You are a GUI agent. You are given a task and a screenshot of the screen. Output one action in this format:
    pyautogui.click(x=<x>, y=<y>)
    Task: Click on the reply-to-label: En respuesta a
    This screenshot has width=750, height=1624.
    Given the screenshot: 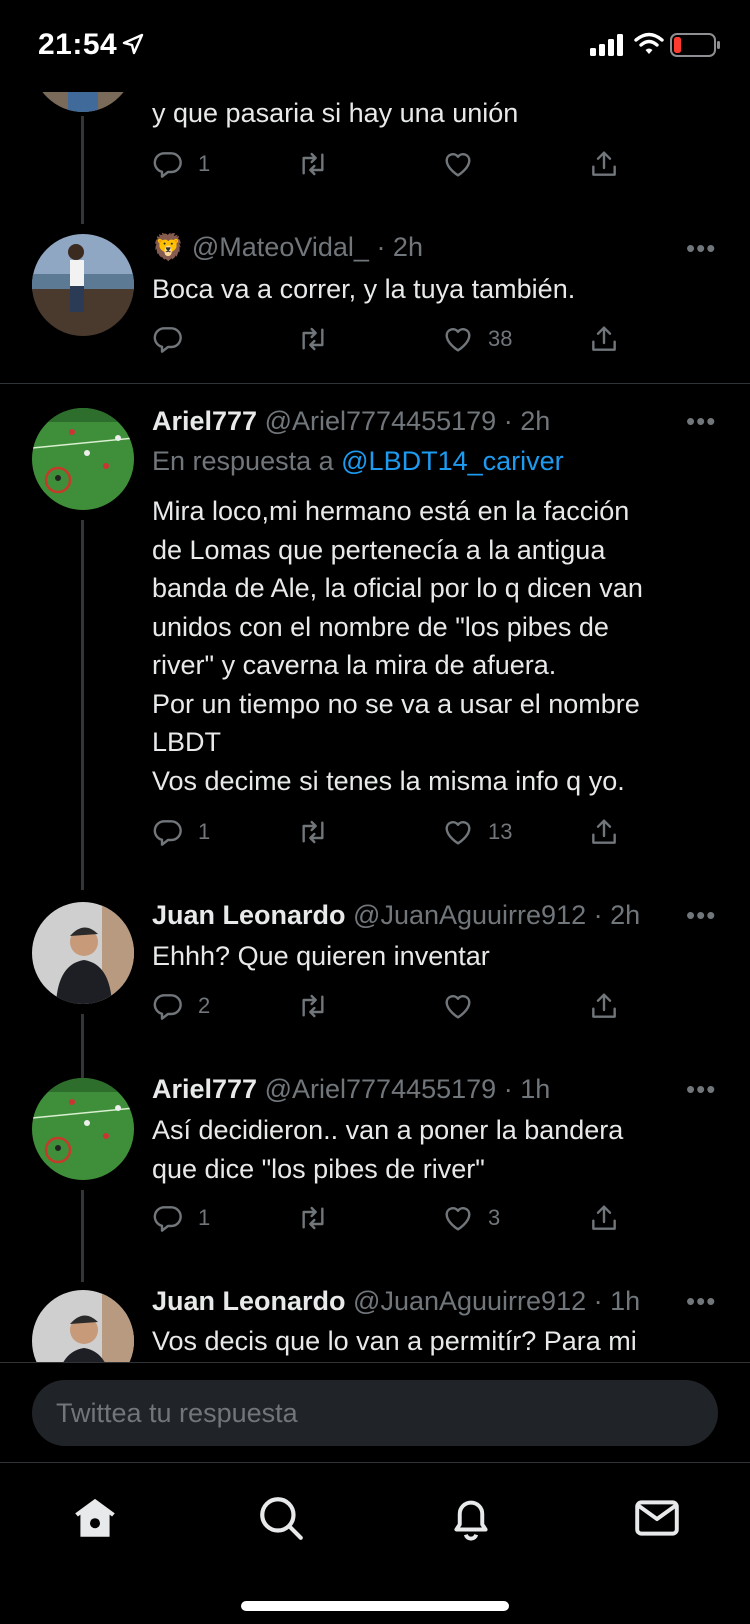 What is the action you would take?
    pyautogui.click(x=243, y=461)
    